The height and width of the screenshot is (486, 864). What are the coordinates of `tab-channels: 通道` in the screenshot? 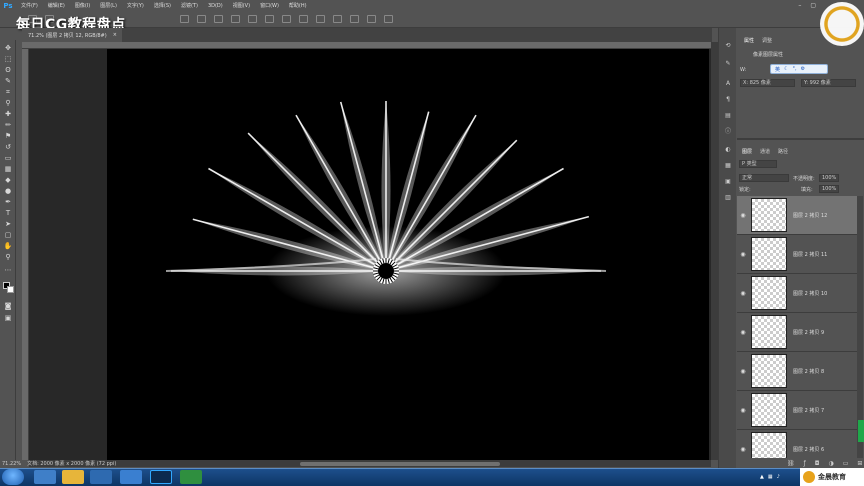 It's located at (765, 151).